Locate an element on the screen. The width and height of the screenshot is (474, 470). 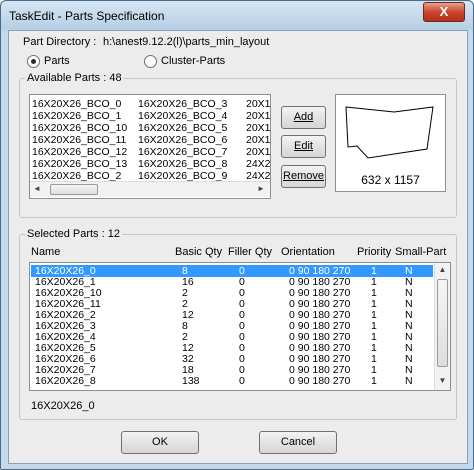
scroll-left-arrow: ◄ is located at coordinates (37, 188).